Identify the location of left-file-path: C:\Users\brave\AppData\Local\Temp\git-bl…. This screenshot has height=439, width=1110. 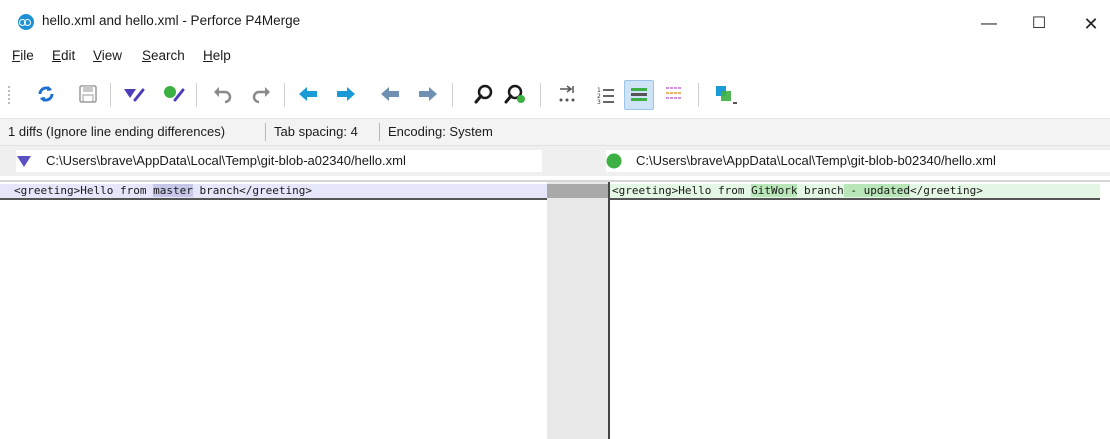
(226, 160).